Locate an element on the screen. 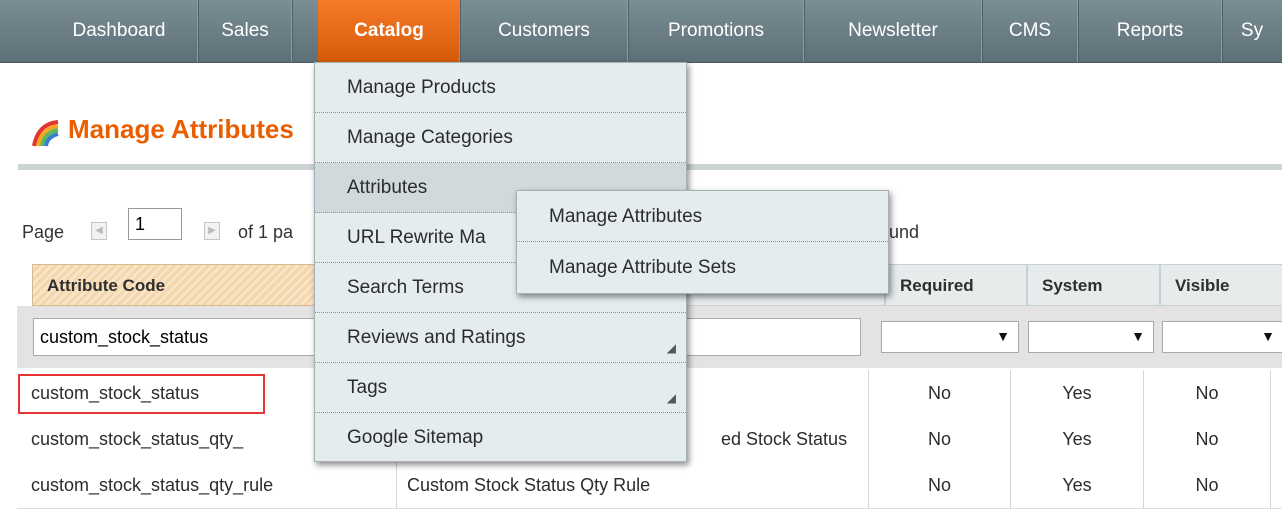 The height and width of the screenshot is (509, 1282). cell-label: Custom Stock Status Qty Rule is located at coordinates (633, 485).